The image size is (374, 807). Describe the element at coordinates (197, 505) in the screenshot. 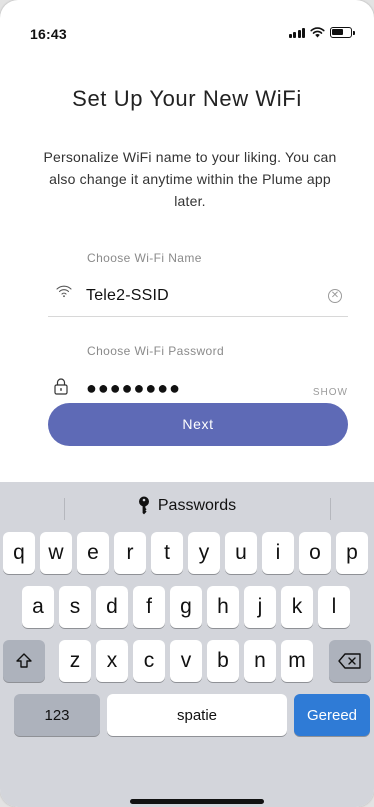

I see `passwords-suggestion-label: Passwords` at that location.